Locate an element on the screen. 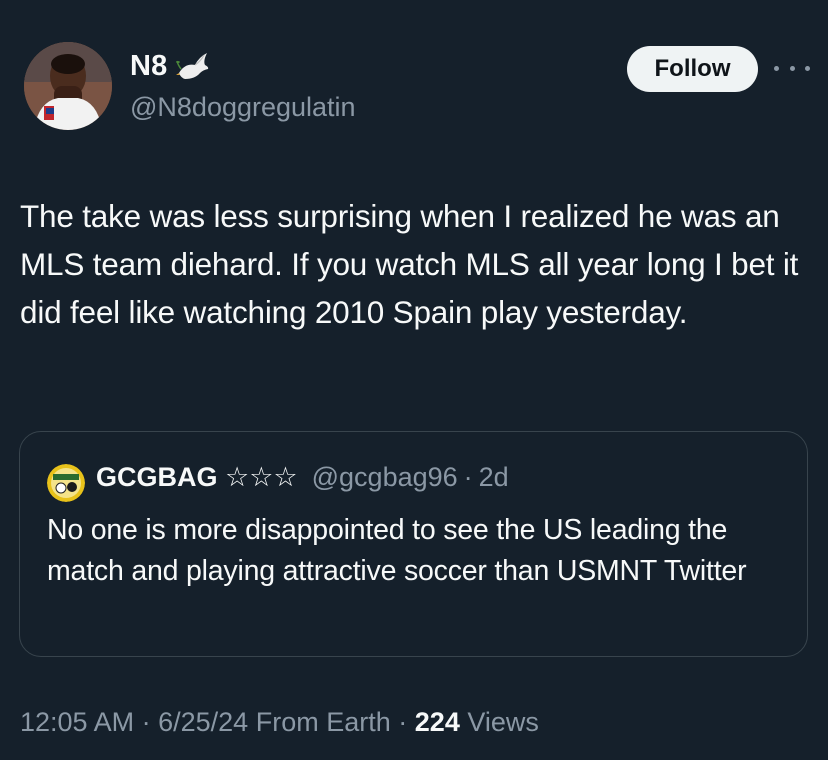 Image resolution: width=828 pixels, height=760 pixels. quote-author-avatar is located at coordinates (66, 483).